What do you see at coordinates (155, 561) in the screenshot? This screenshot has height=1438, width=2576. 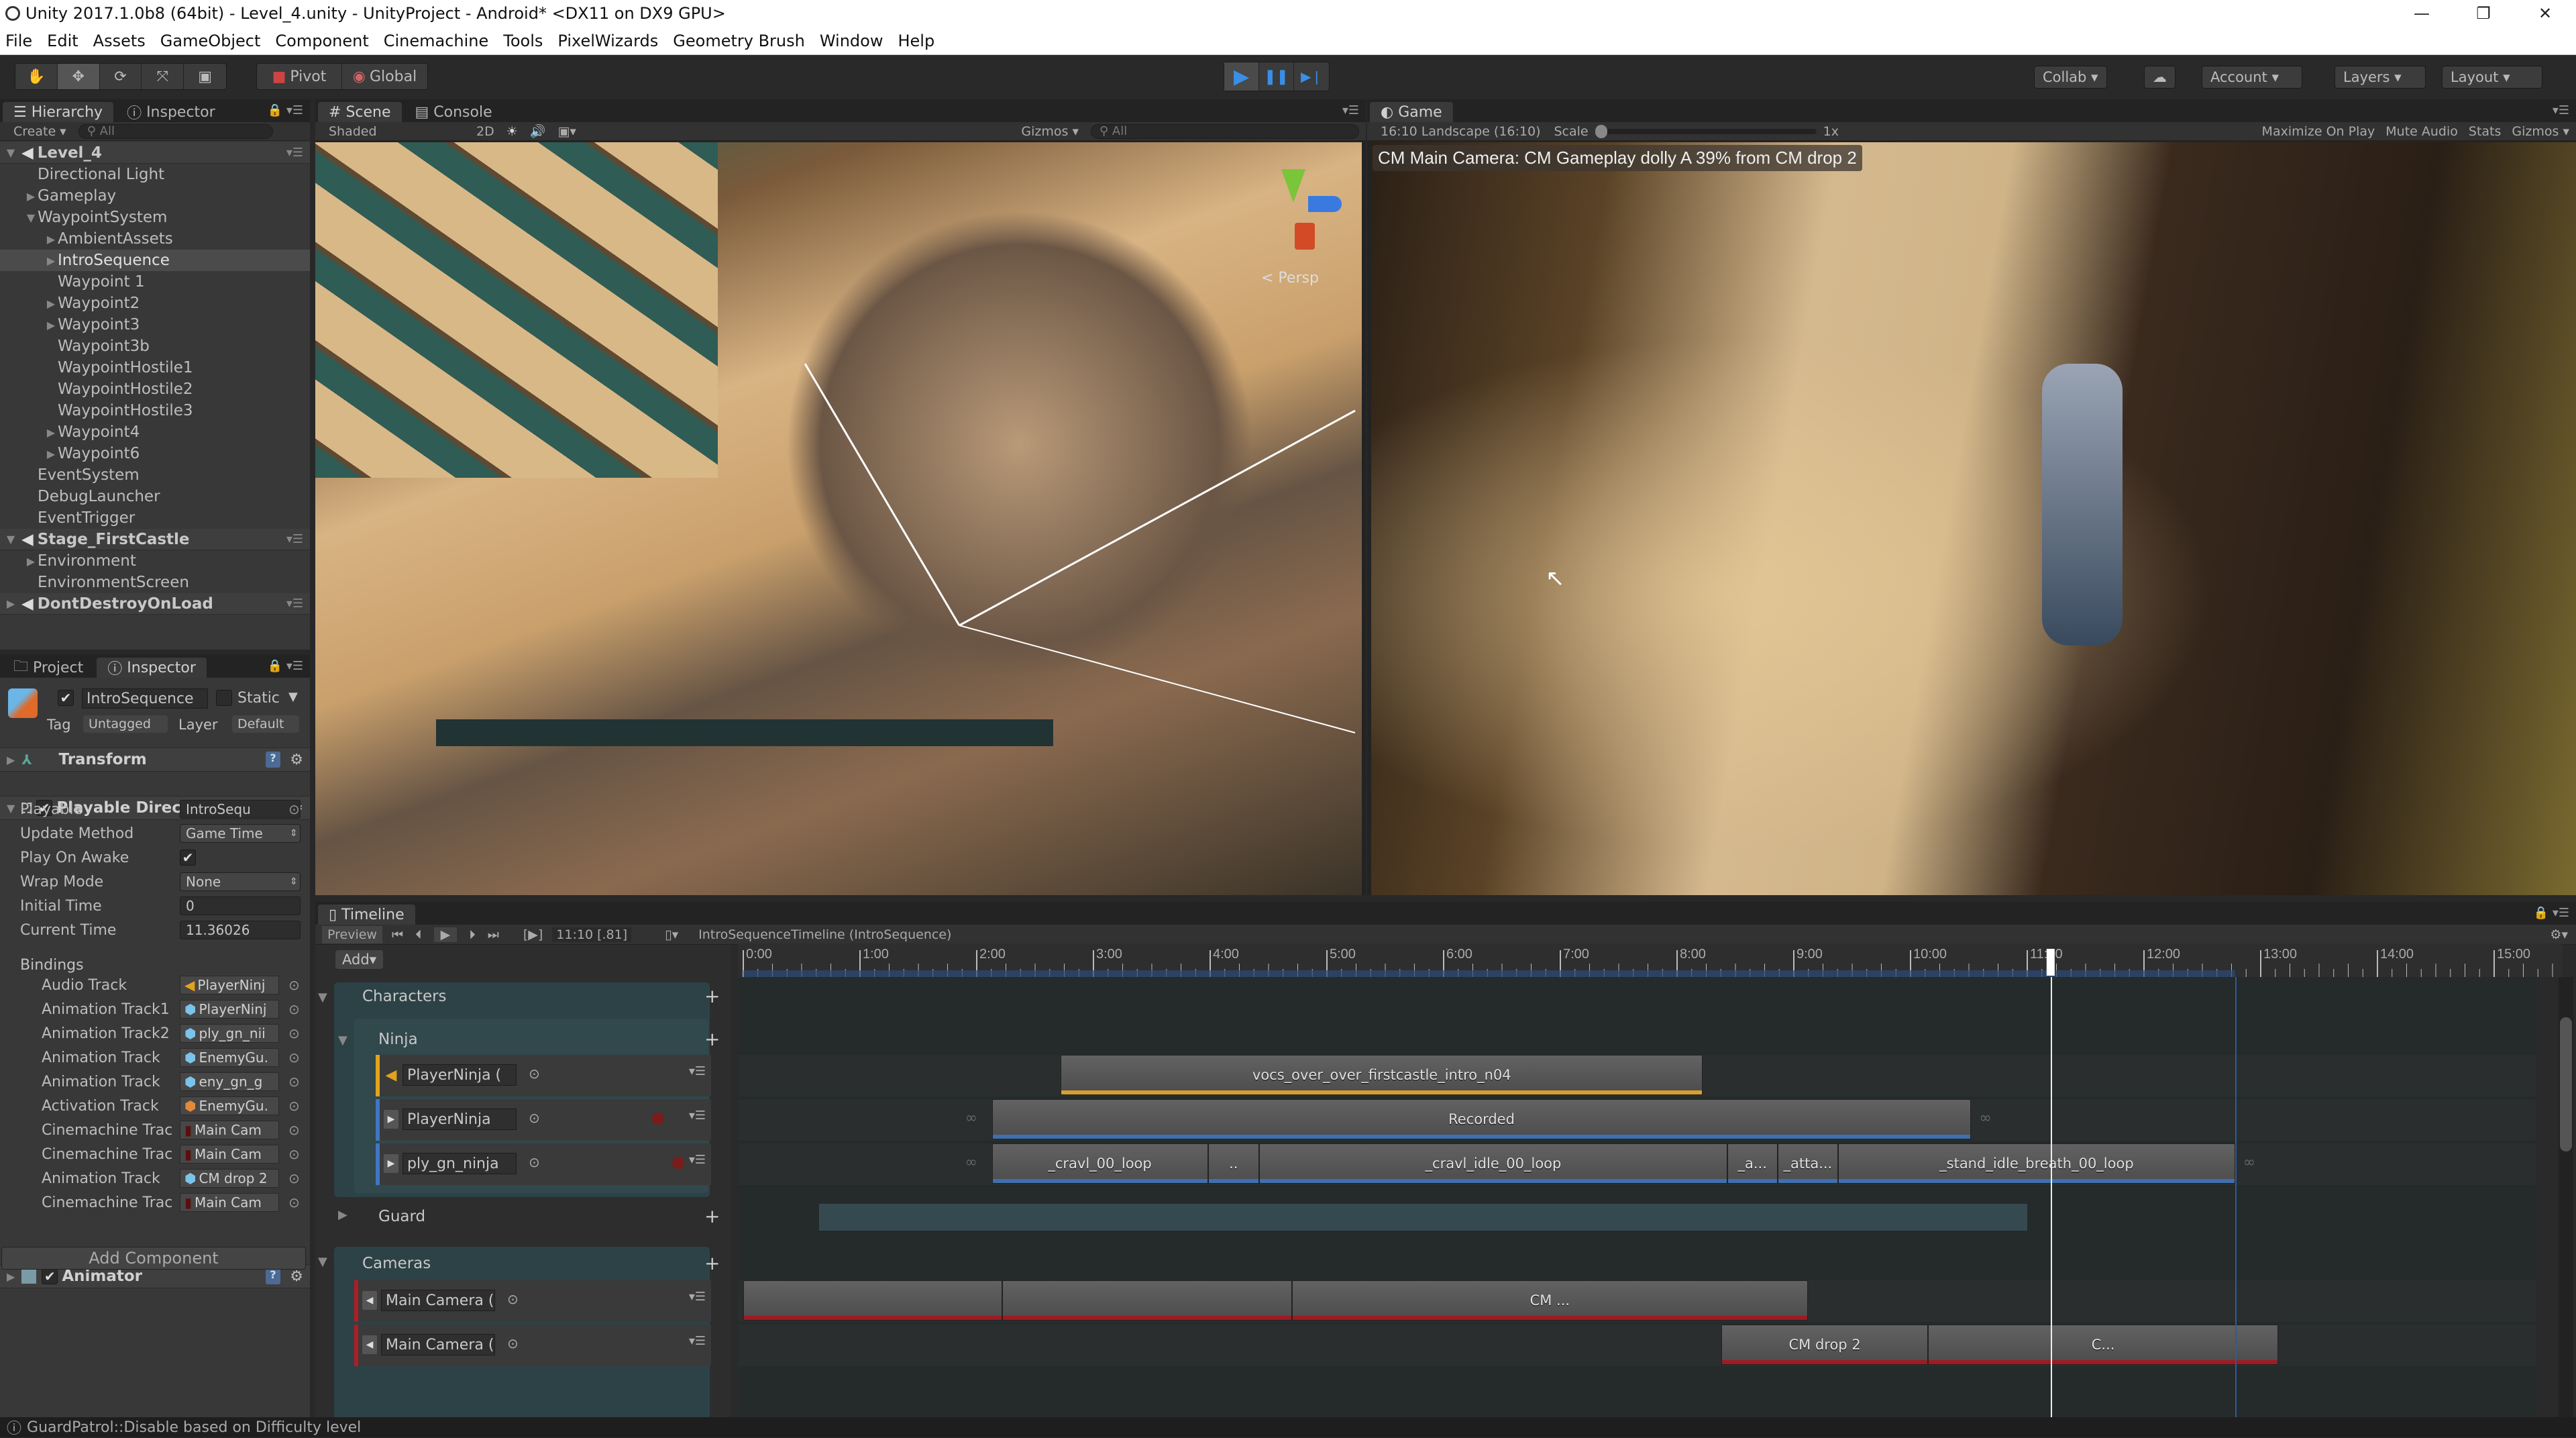 I see `hierarchy-item: ▶ Environment` at bounding box center [155, 561].